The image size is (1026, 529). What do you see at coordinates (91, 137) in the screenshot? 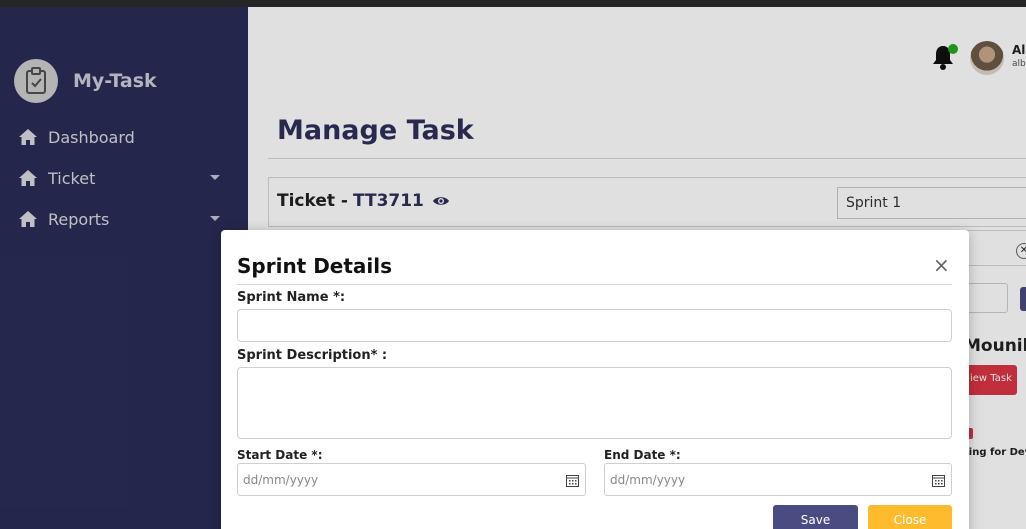
I see `sidebar-item-label: Dashboard` at bounding box center [91, 137].